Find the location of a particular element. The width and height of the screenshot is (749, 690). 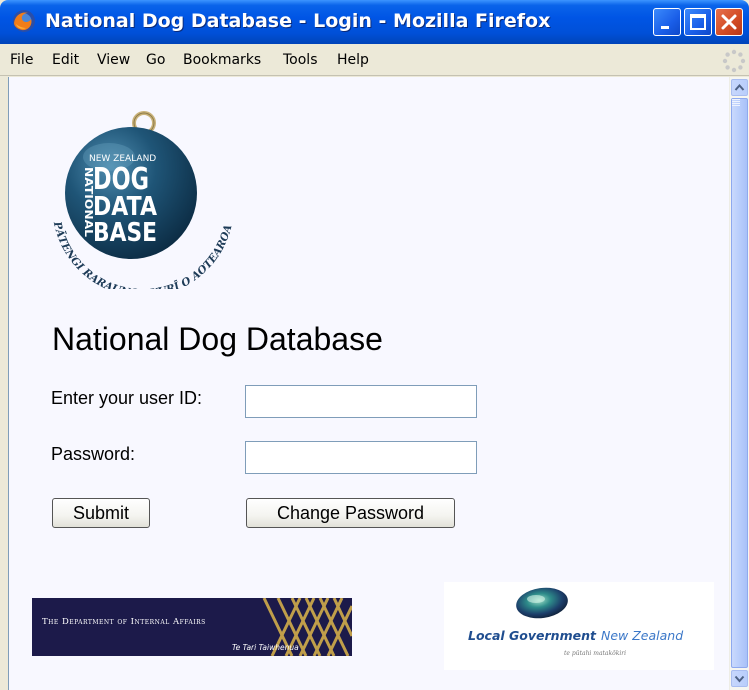

change-password-button: Change Password is located at coordinates (350, 513).